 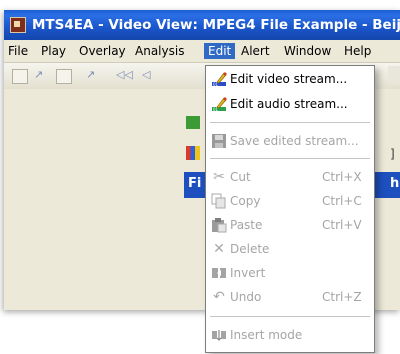 I want to click on menu-item-label: Delete, so click(x=250, y=249).